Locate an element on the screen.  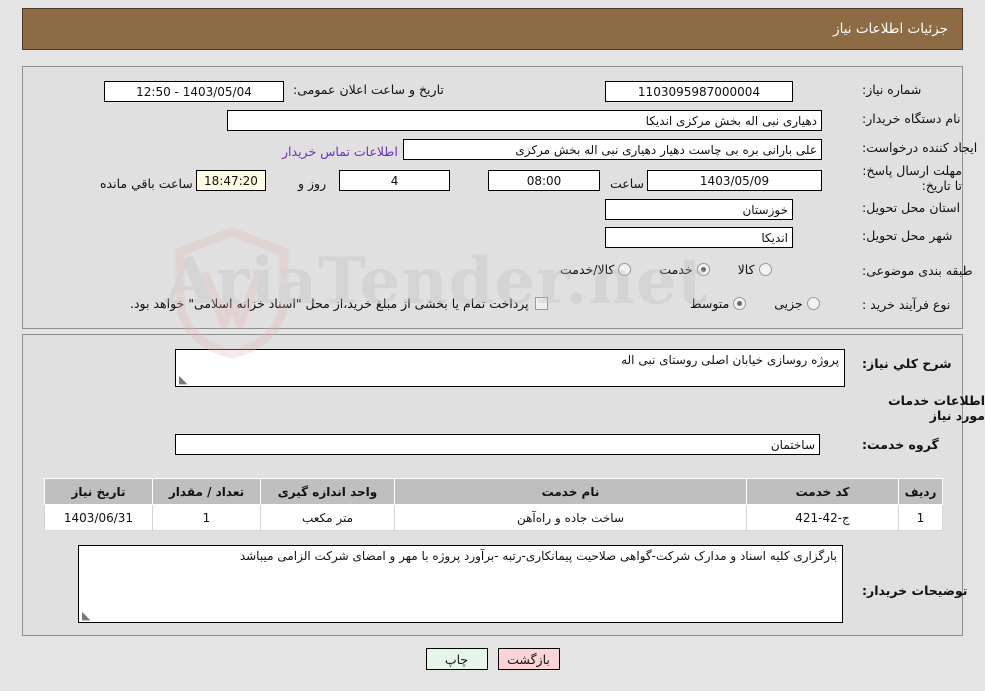
radio-option-kala-khedmat: کالا/خدمت is located at coordinates (596, 269).